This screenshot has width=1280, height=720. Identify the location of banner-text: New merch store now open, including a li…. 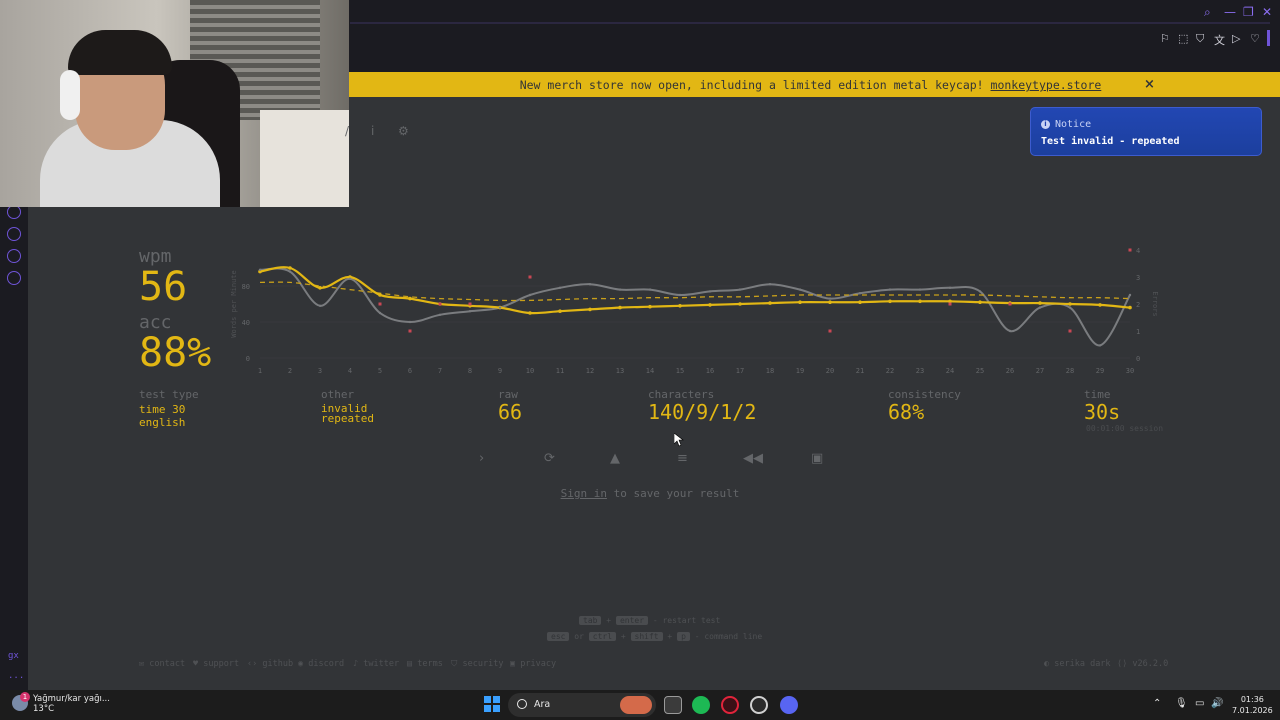
(755, 85).